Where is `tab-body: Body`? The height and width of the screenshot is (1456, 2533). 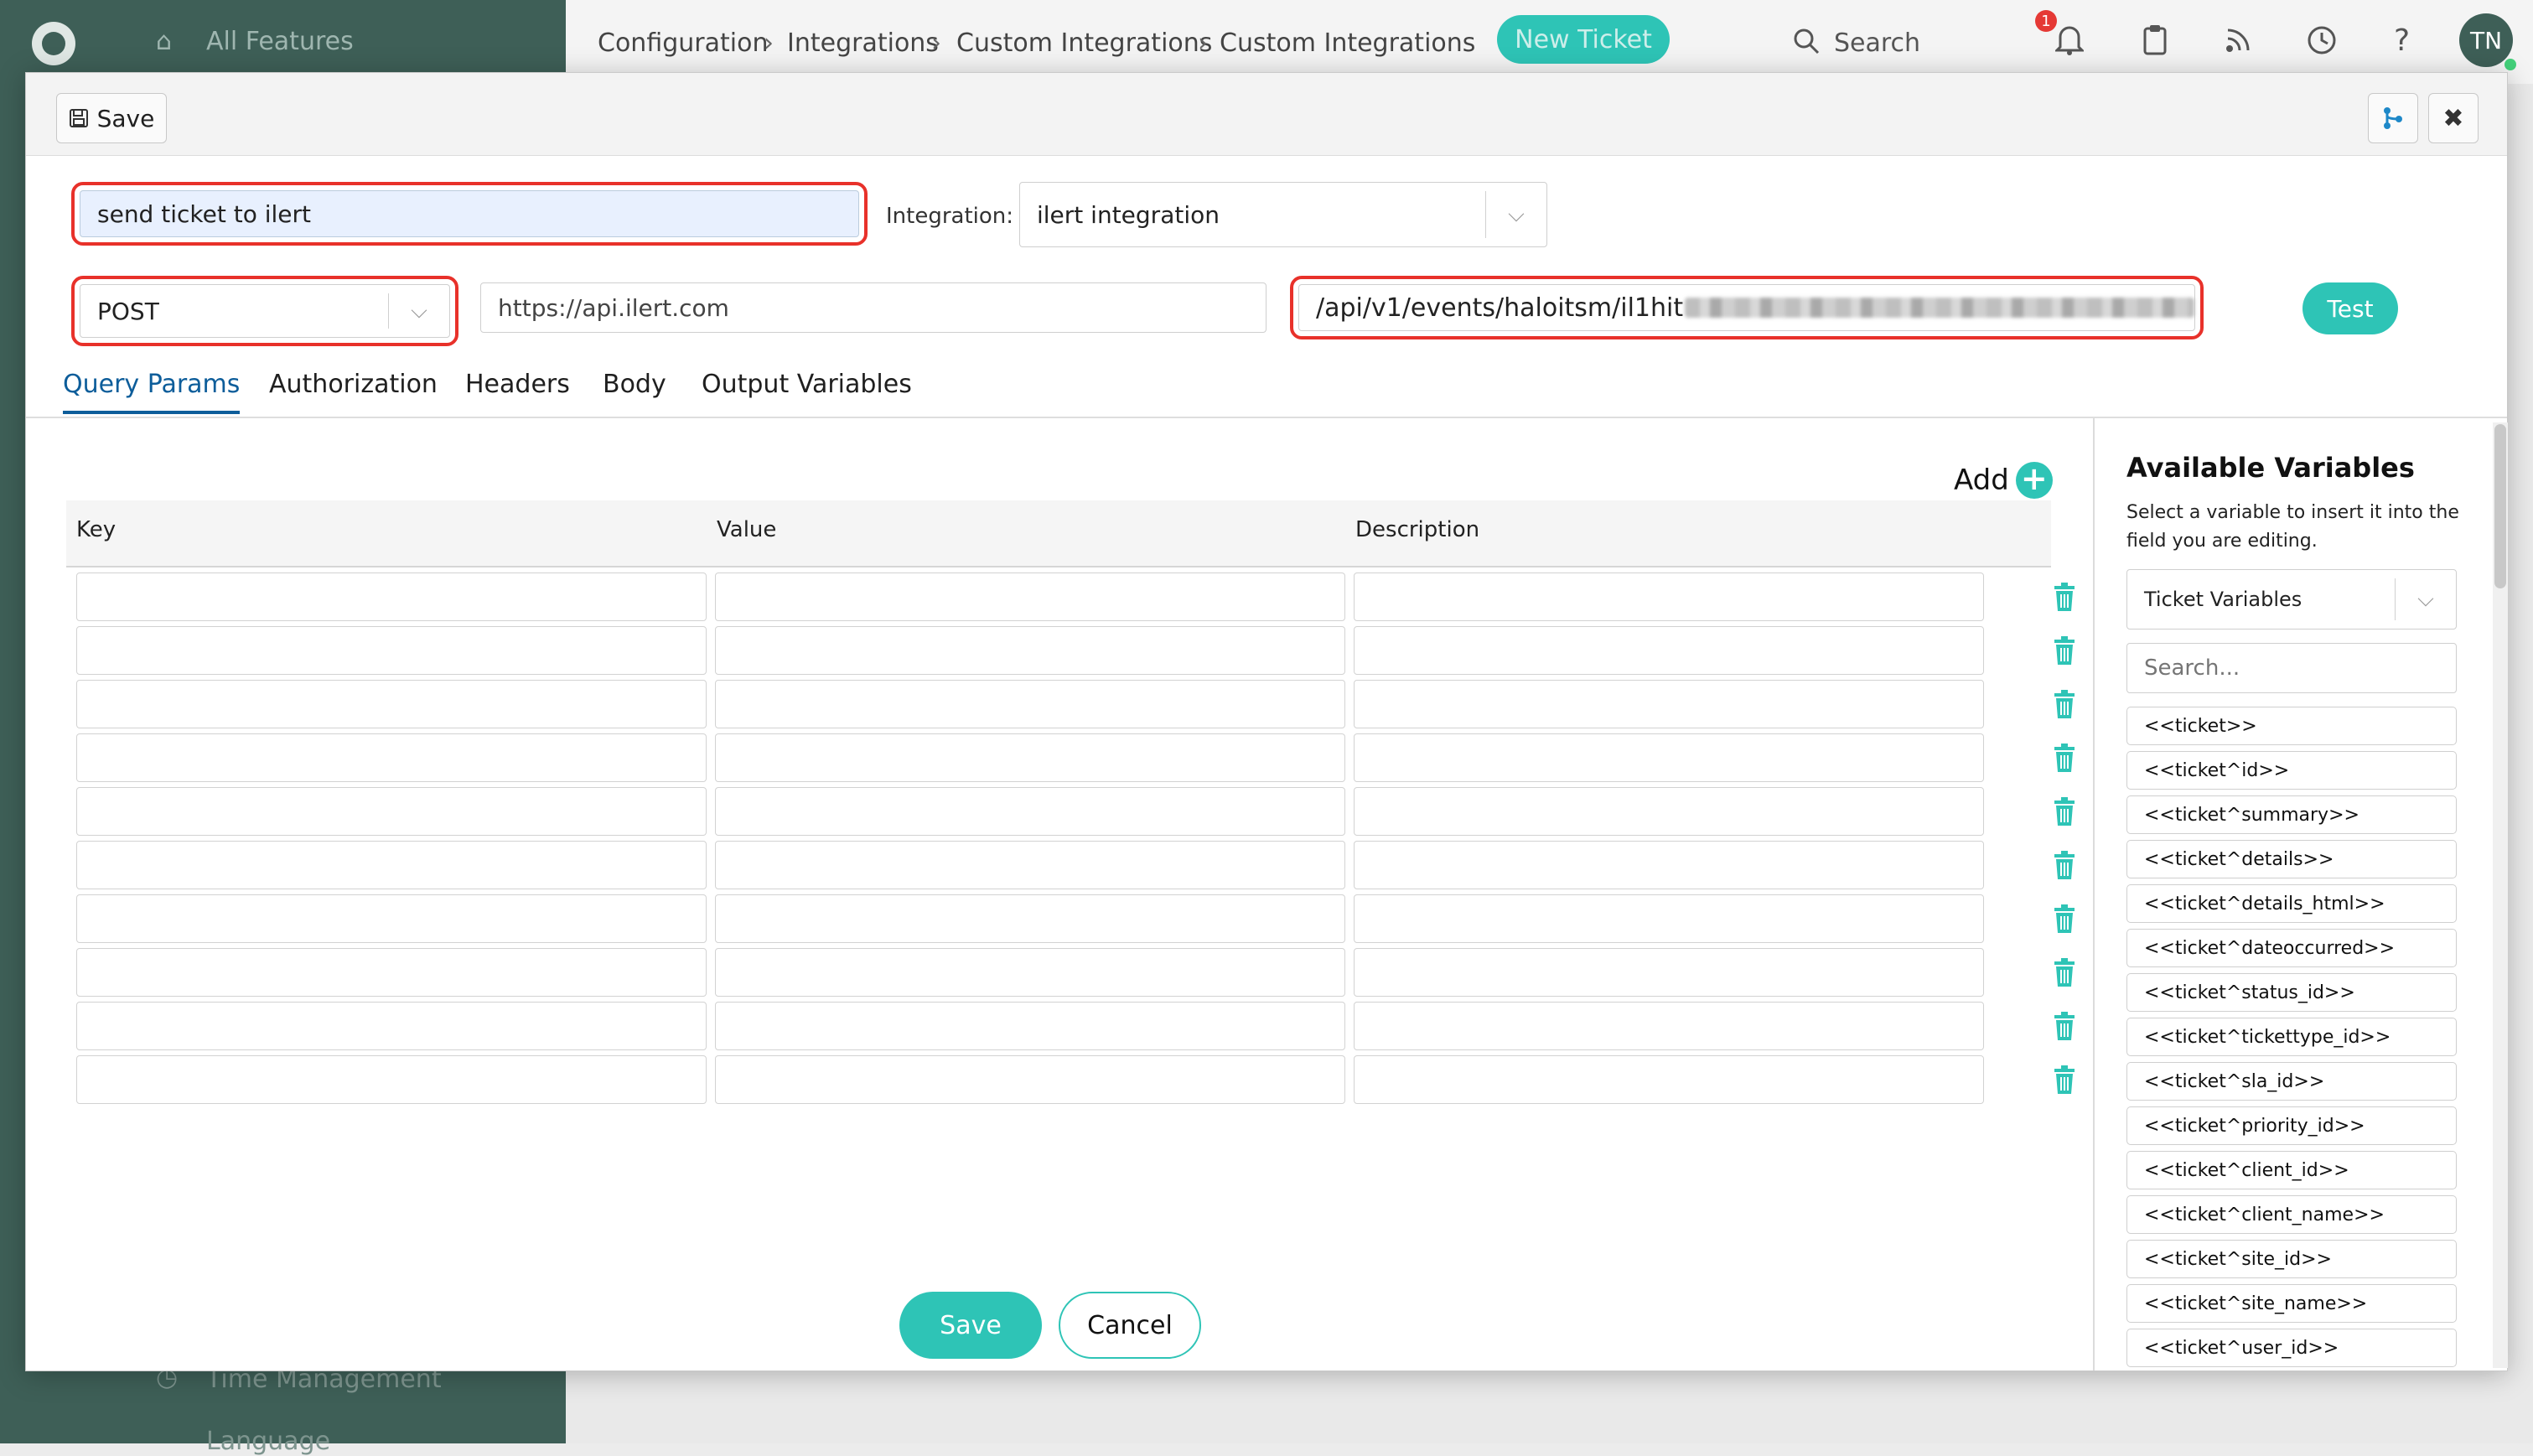 tab-body: Body is located at coordinates (634, 390).